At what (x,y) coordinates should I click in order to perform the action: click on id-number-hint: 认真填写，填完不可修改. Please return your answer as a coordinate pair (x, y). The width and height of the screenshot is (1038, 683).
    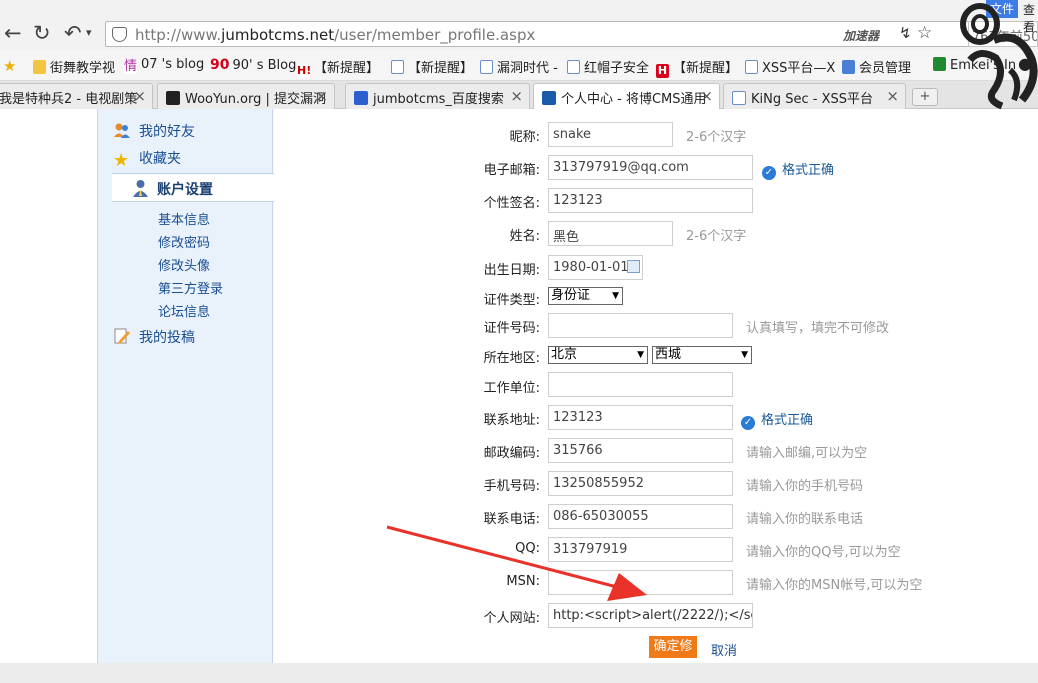
    Looking at the image, I should click on (818, 328).